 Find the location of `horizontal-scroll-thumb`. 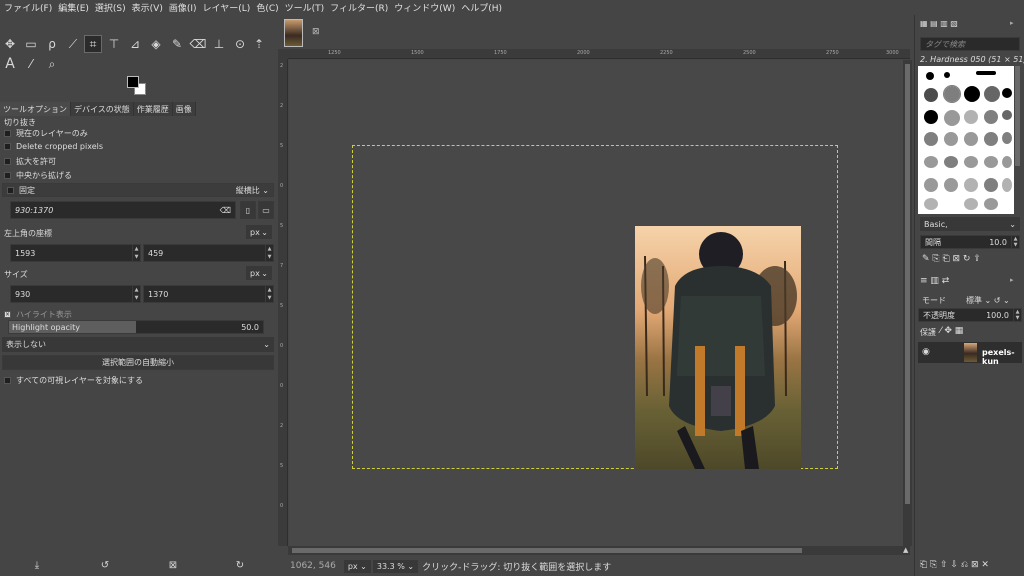

horizontal-scroll-thumb is located at coordinates (547, 550).